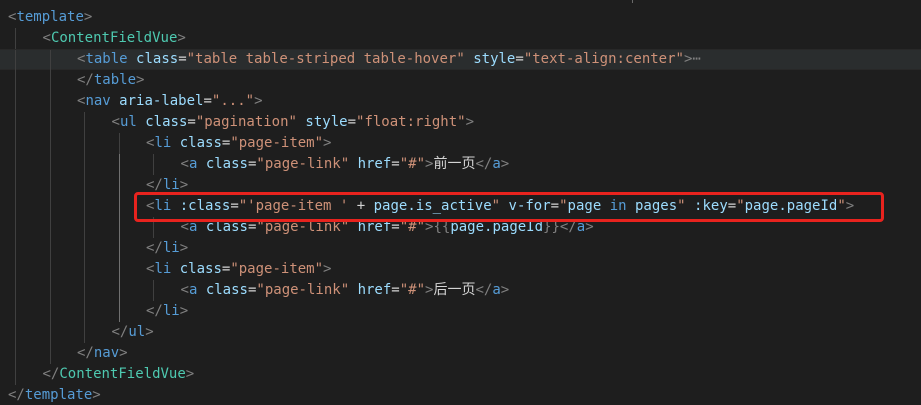 The image size is (921, 405). I want to click on code-text: <ContentFieldVue>, so click(114, 38).